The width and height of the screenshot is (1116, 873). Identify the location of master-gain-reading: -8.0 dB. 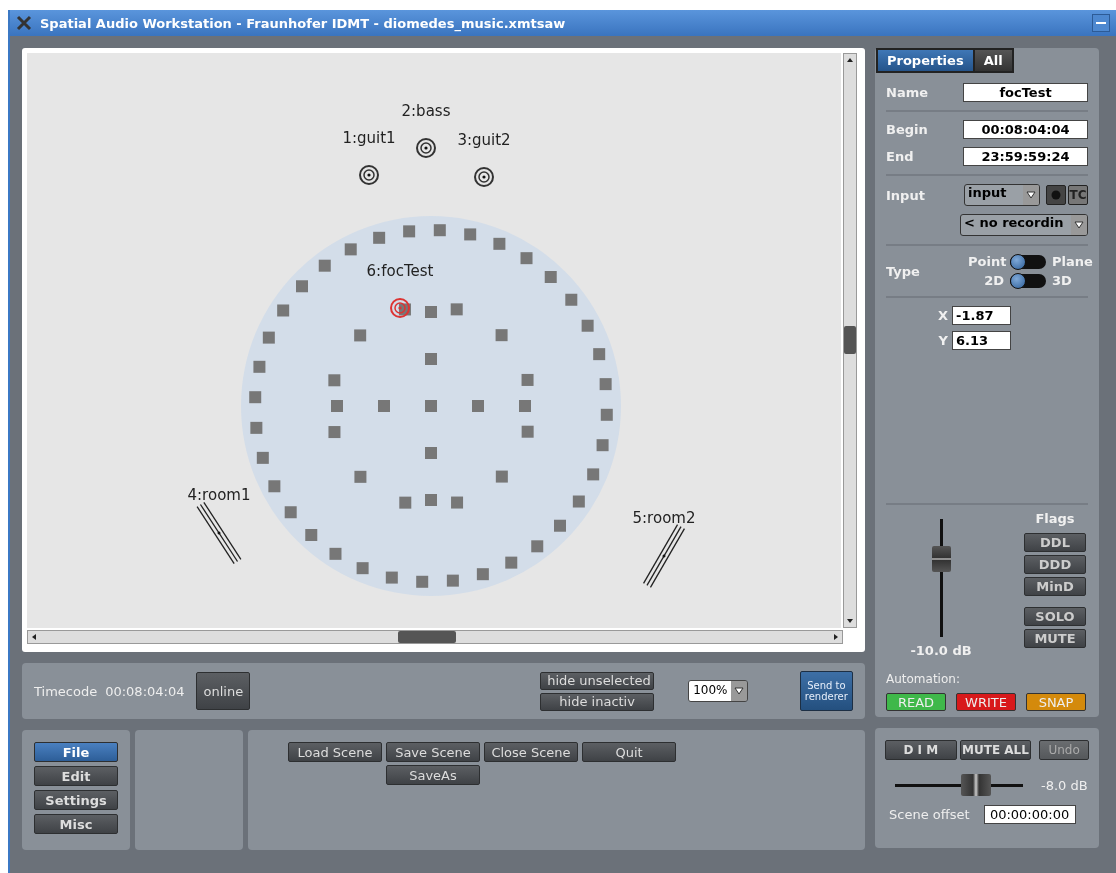
(1064, 785).